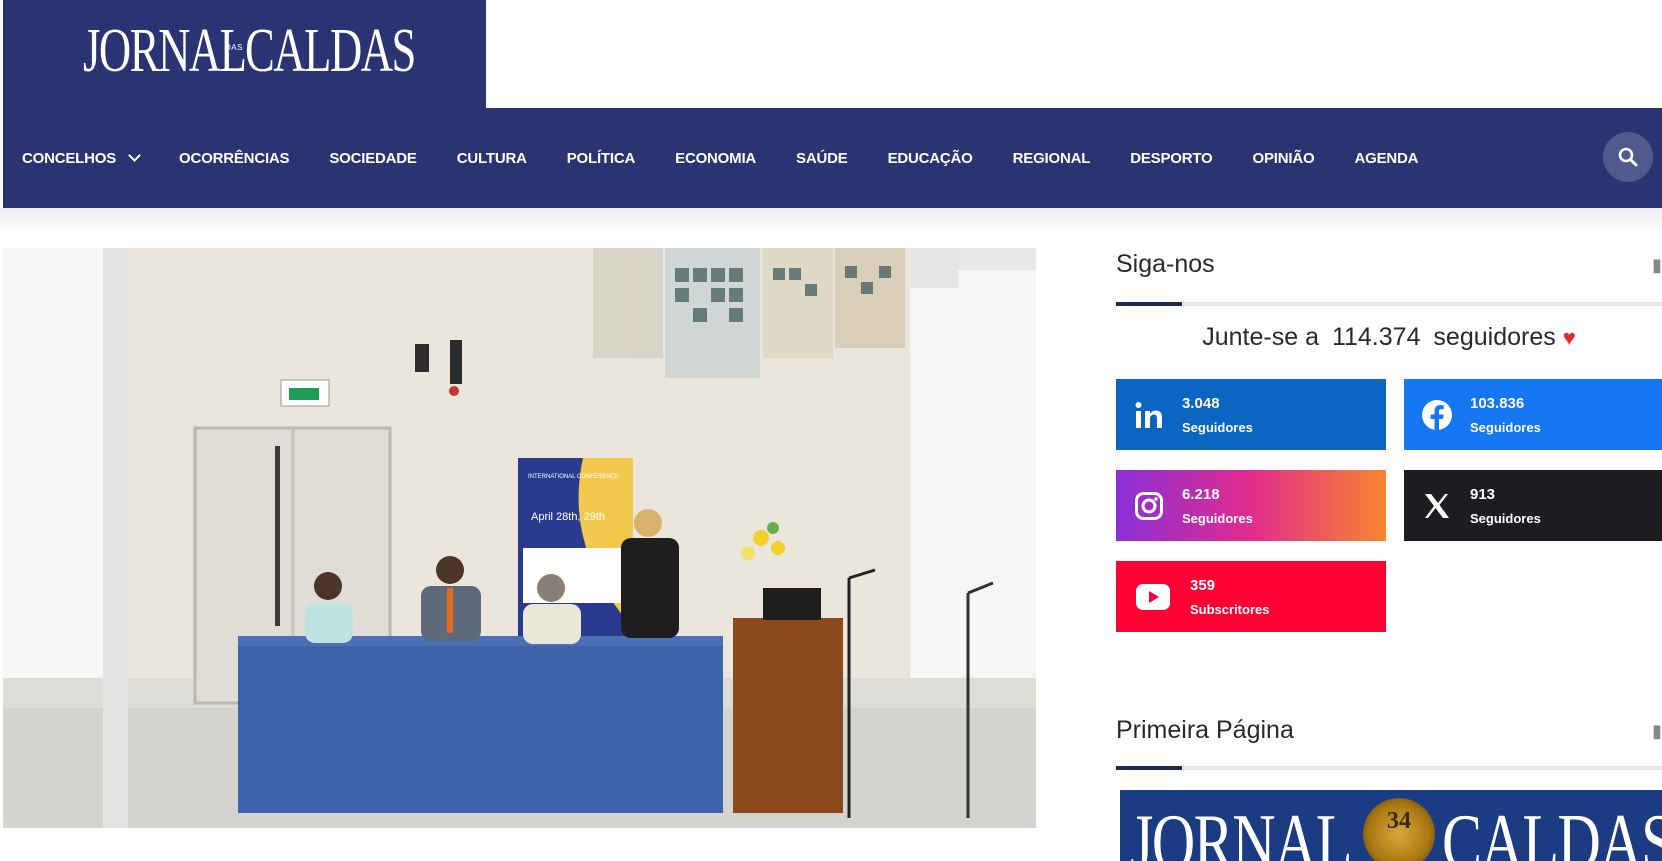 The image size is (1662, 861). Describe the element at coordinates (1494, 337) in the screenshot. I see `join-suffix: seguidores` at that location.